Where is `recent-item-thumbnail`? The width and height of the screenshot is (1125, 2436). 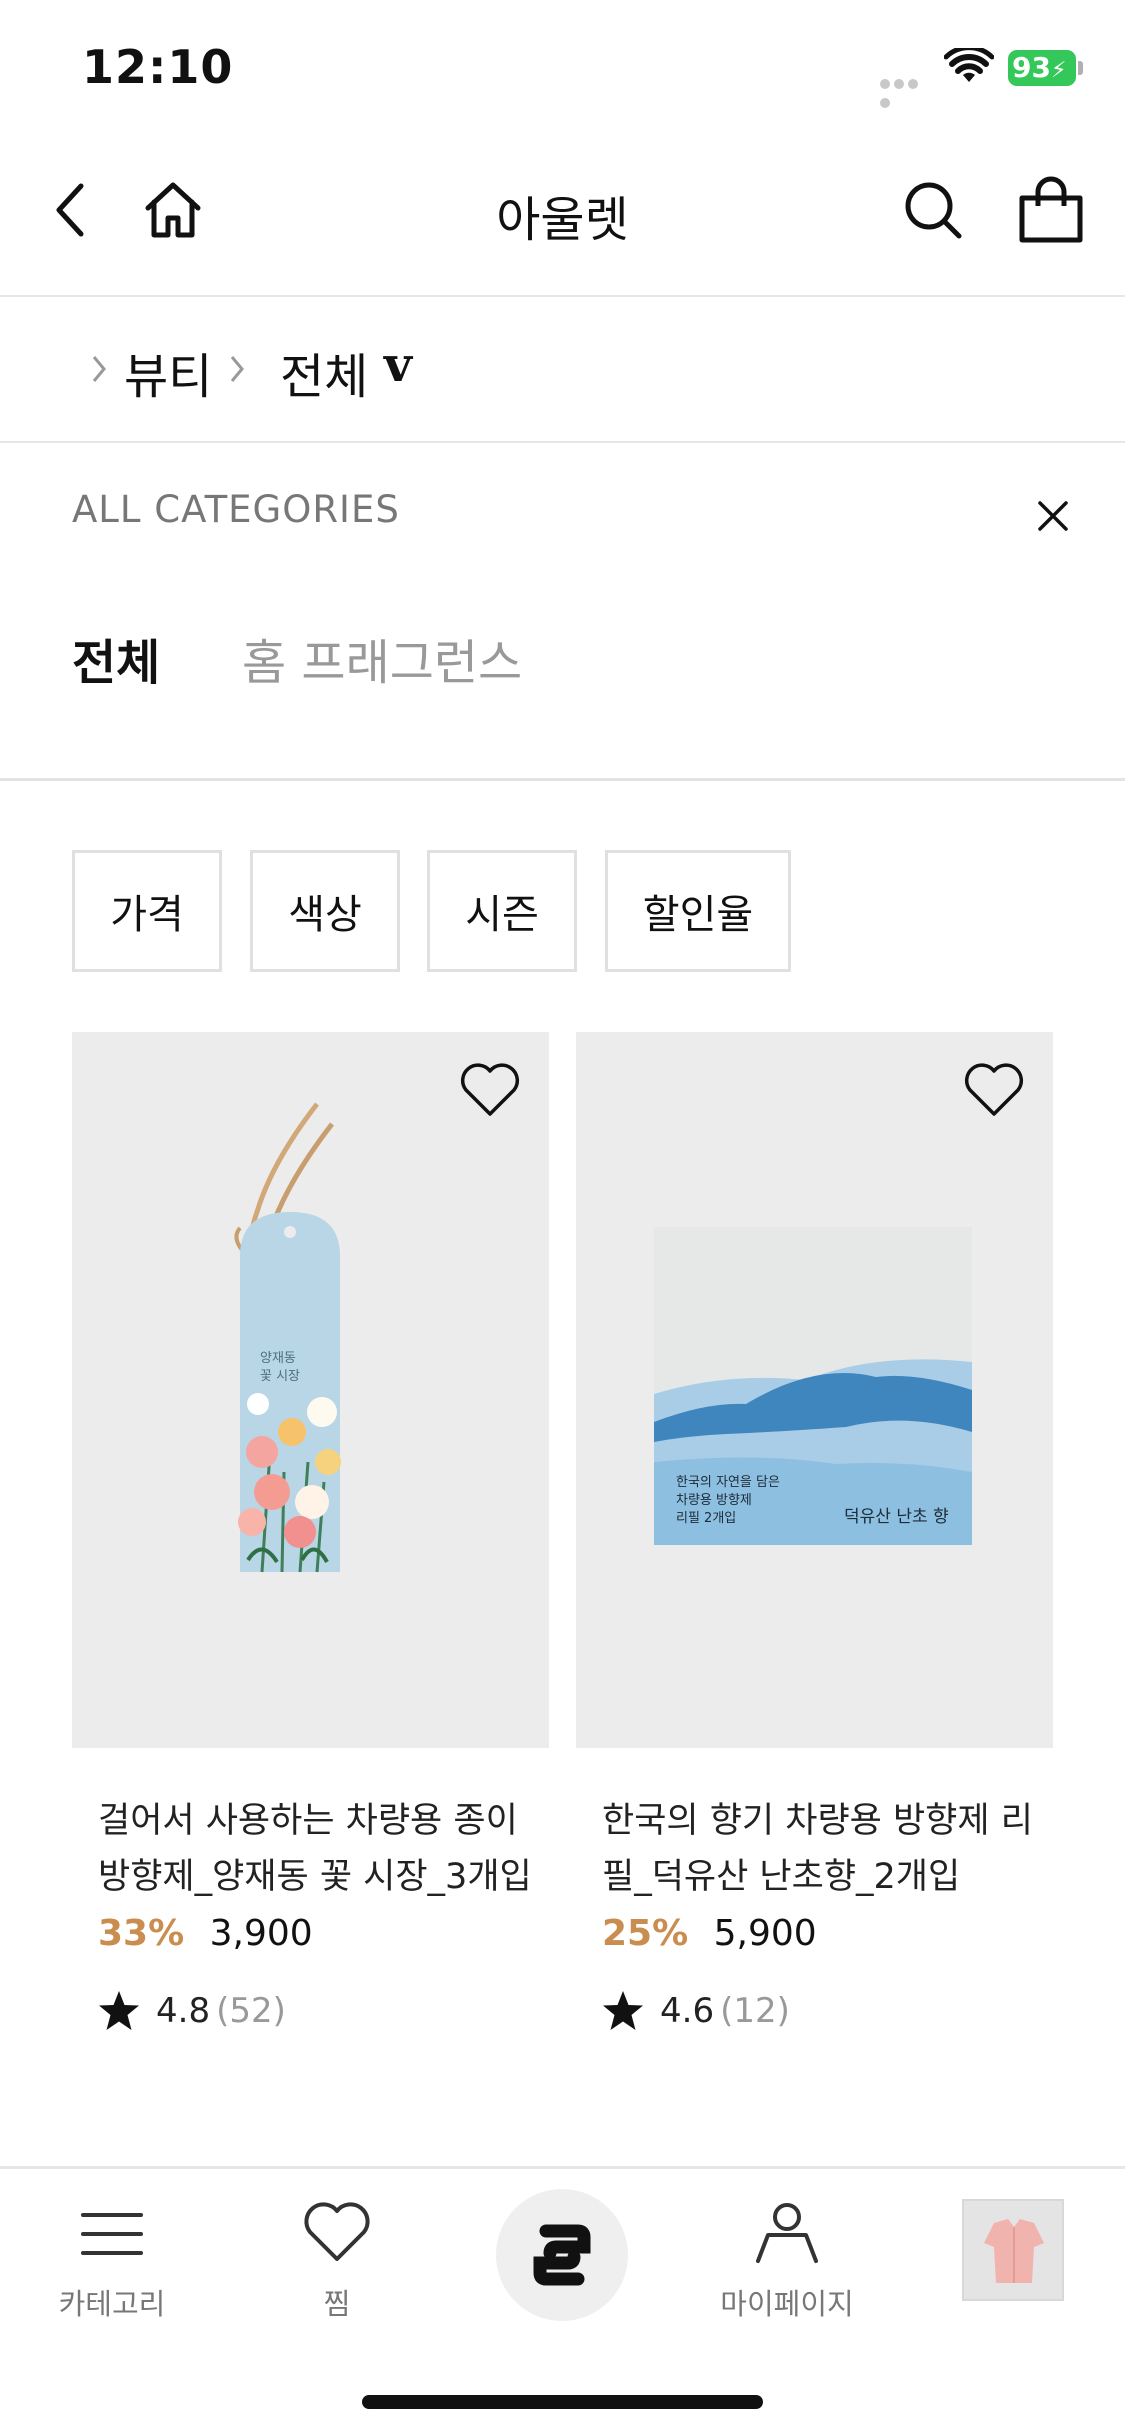
recent-item-thumbnail is located at coordinates (1013, 2250).